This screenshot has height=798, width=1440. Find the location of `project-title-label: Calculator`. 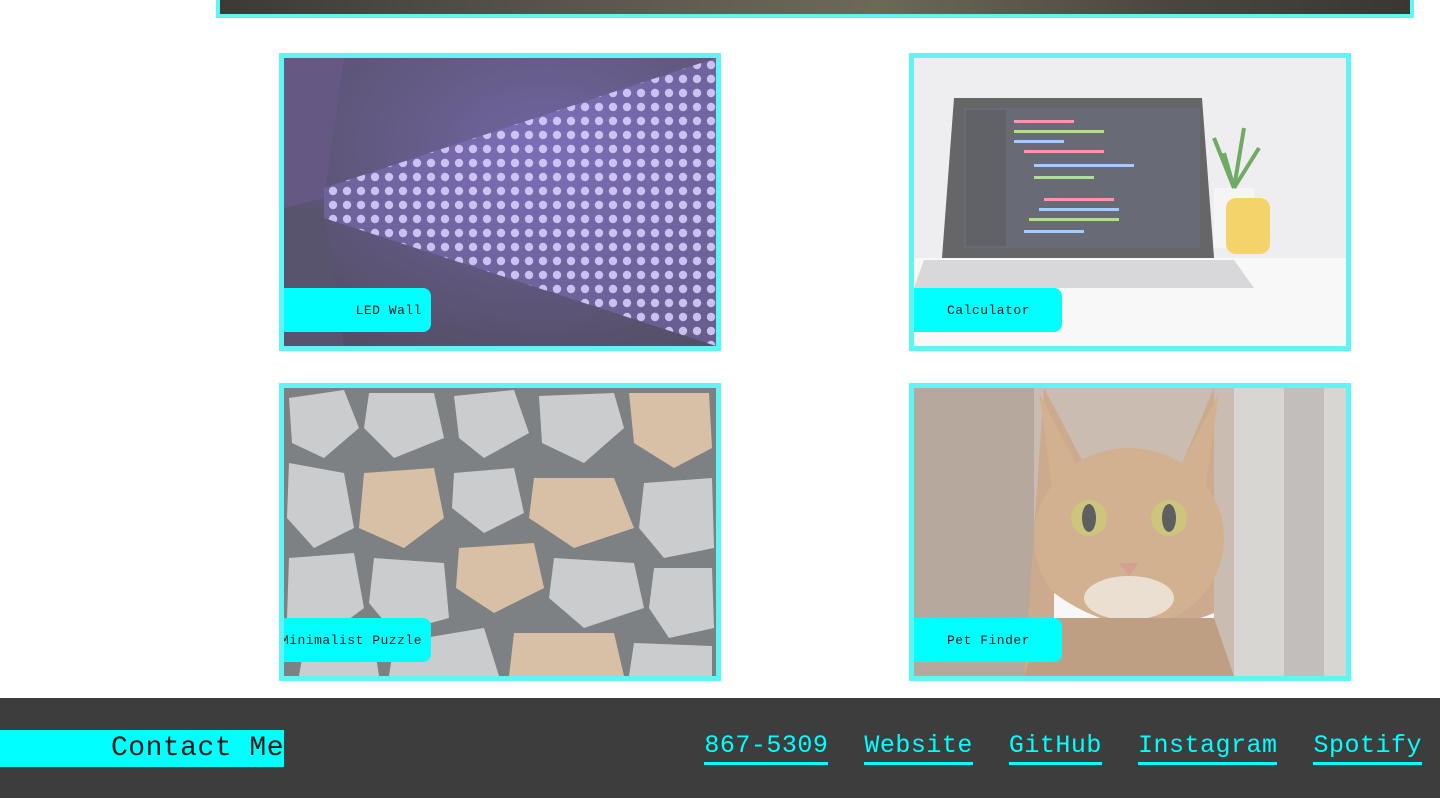

project-title-label: Calculator is located at coordinates (988, 310).